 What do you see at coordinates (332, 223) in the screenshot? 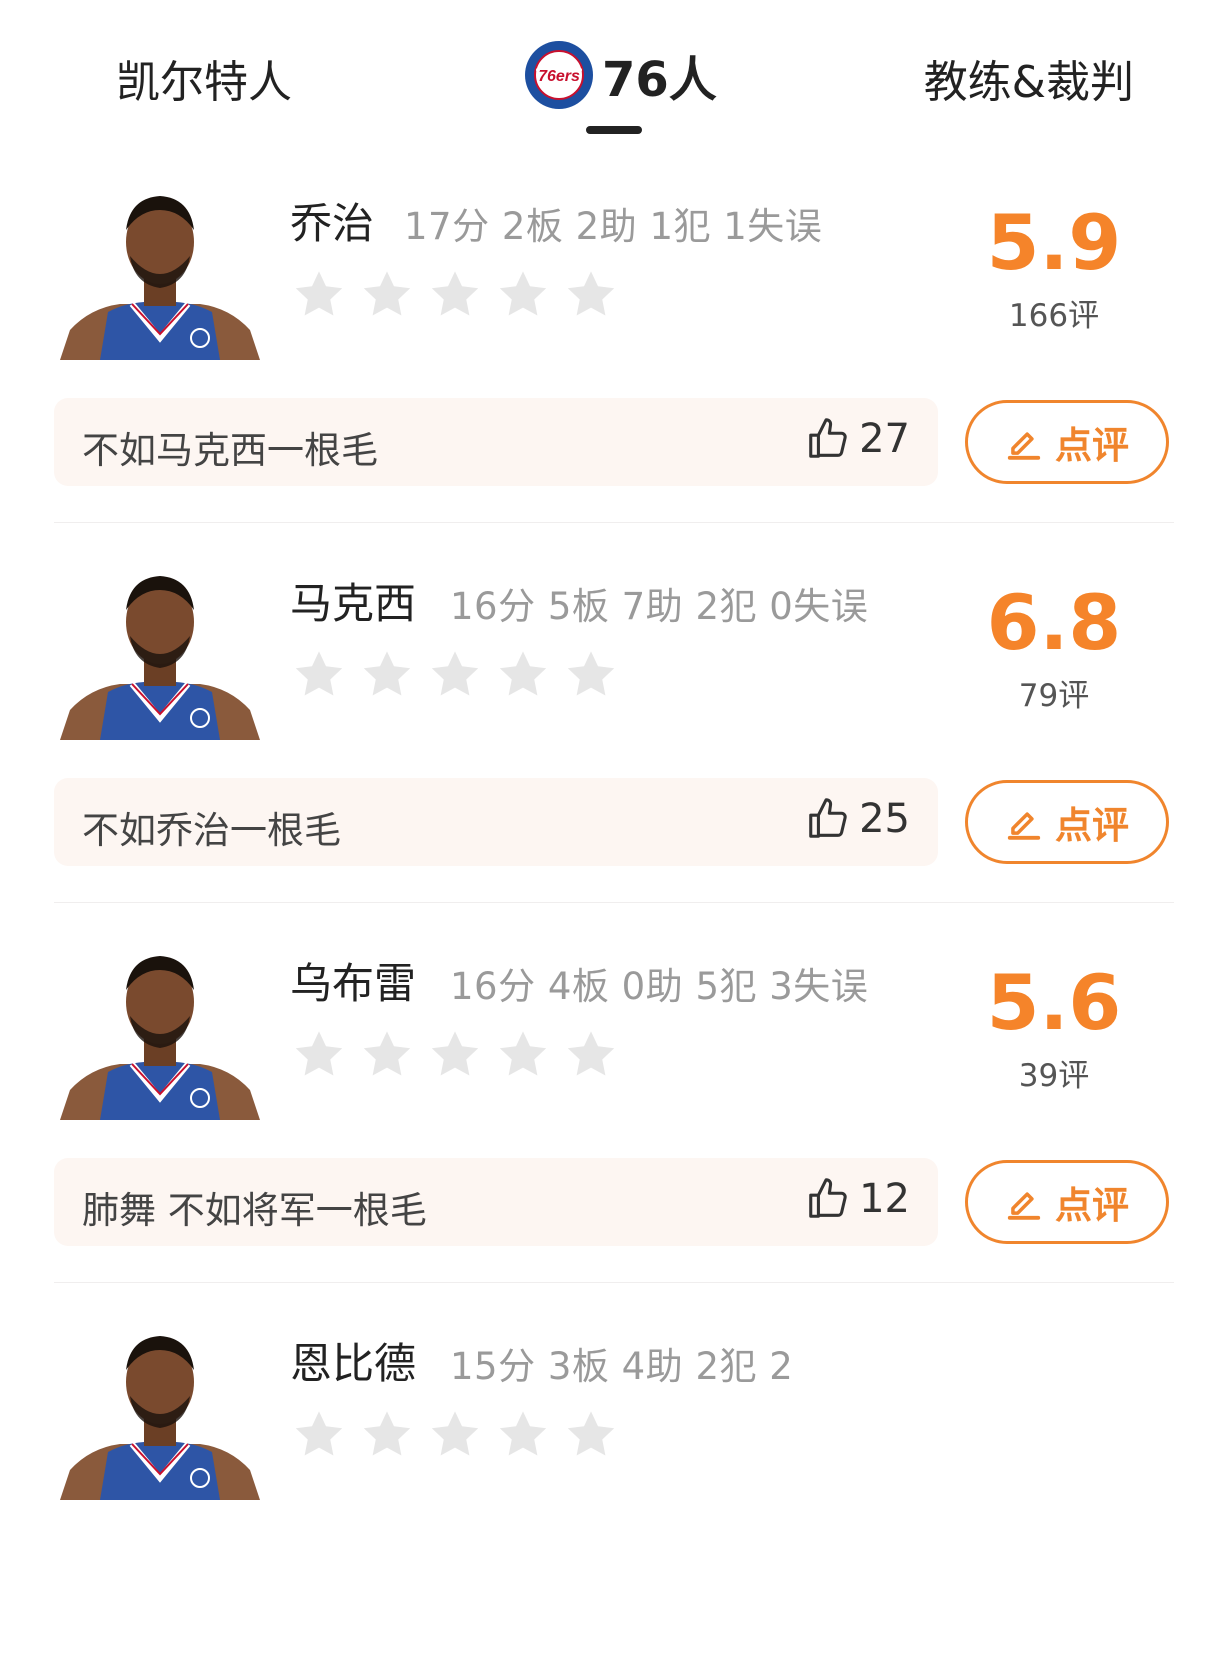
I see `player-name: 乔治` at bounding box center [332, 223].